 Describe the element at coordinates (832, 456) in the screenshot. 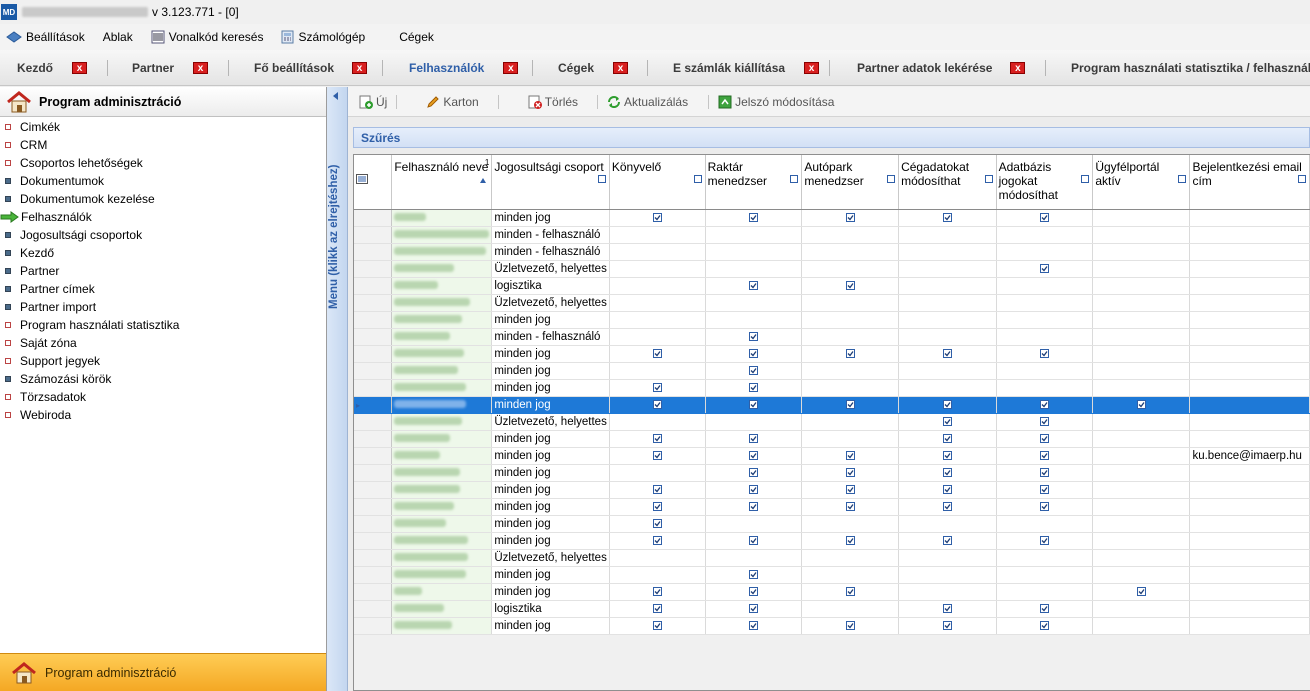

I see `table-row: minden jog ku.bence@imaerp.hu` at that location.